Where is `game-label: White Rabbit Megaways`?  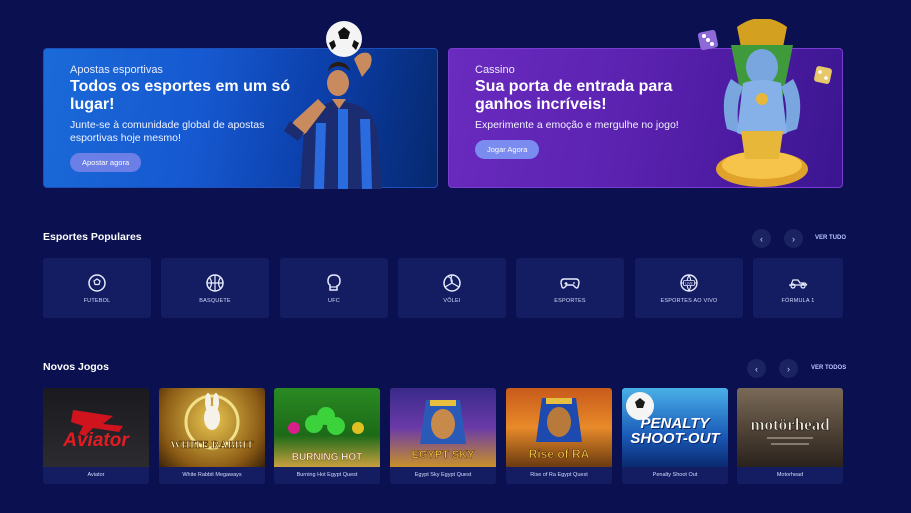
game-label: White Rabbit Megaways is located at coordinates (212, 475).